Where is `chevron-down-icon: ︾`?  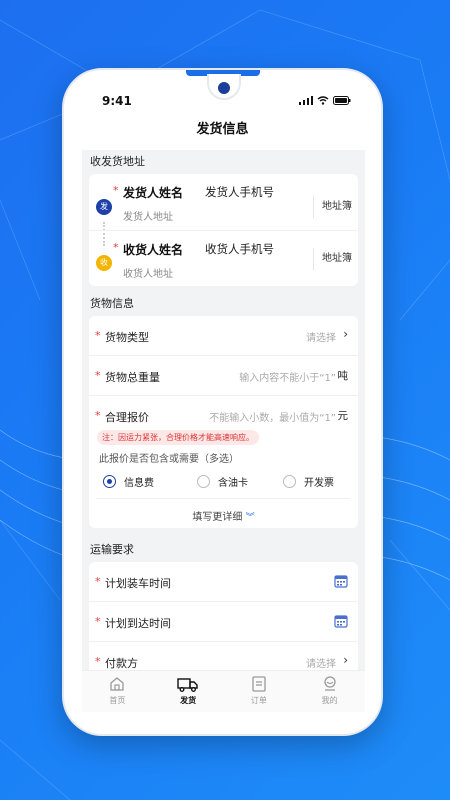
chevron-down-icon: ︾ is located at coordinates (250, 518).